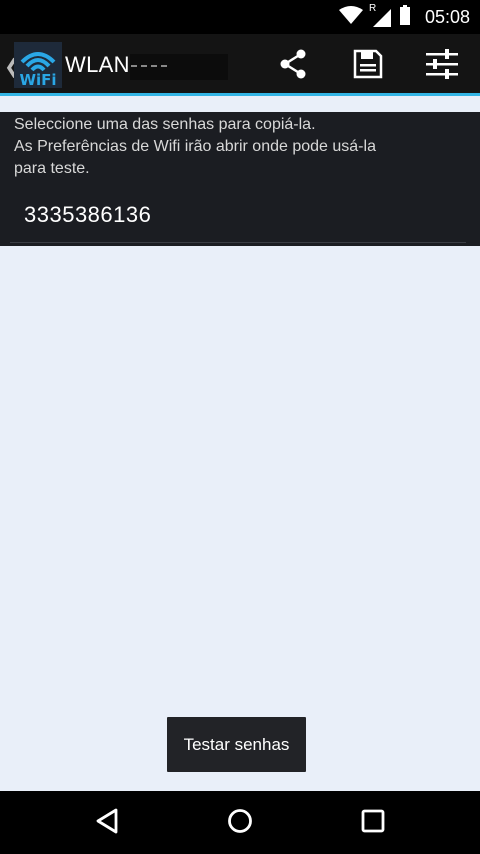 This screenshot has height=854, width=480. I want to click on instructions-line-1: Seleccione uma das senhas para copiá-la., so click(165, 124).